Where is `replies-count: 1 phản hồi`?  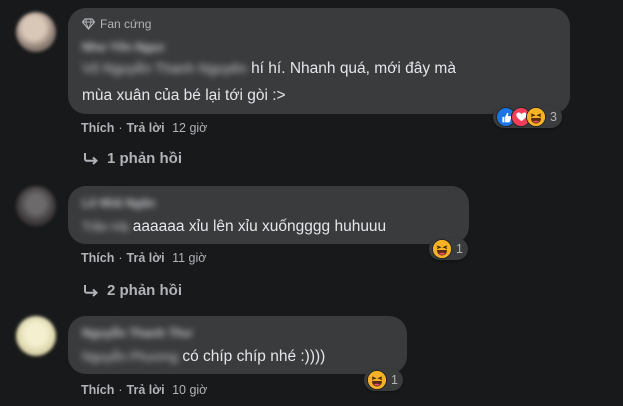
replies-count: 1 phản hồi is located at coordinates (144, 158).